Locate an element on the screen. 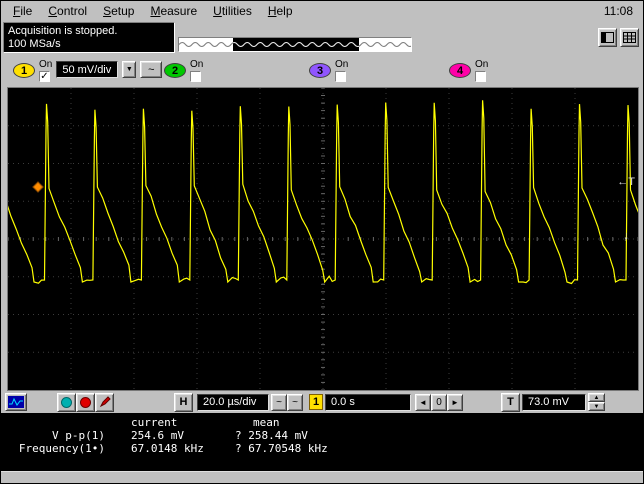 The image size is (644, 484). channel-1-on-checkbox: ✓ is located at coordinates (44, 76).